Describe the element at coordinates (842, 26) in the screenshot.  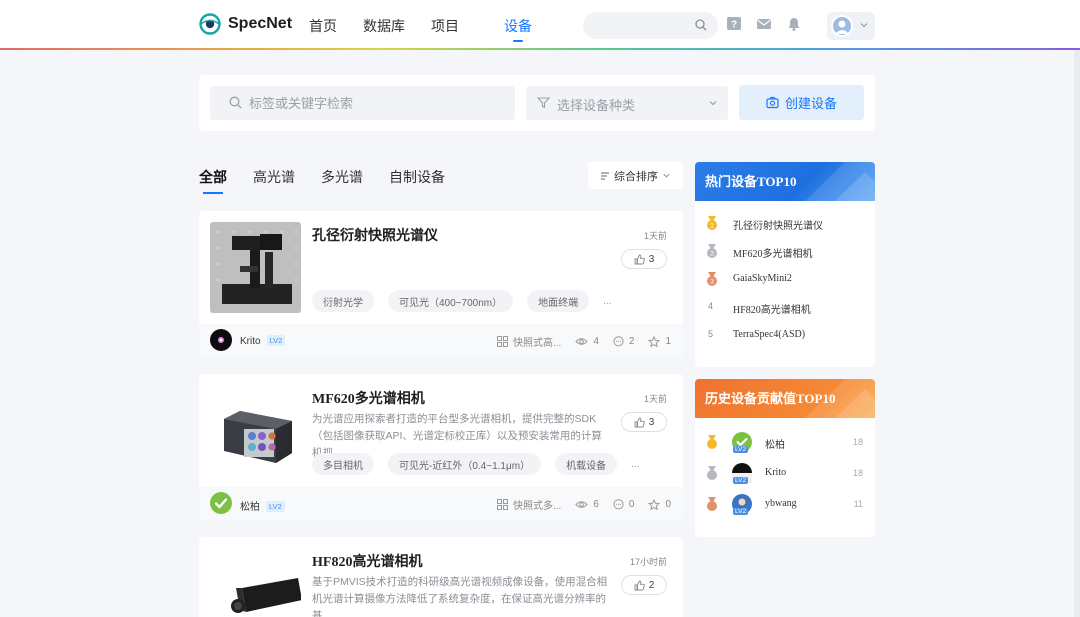
I see `user-avatar` at that location.